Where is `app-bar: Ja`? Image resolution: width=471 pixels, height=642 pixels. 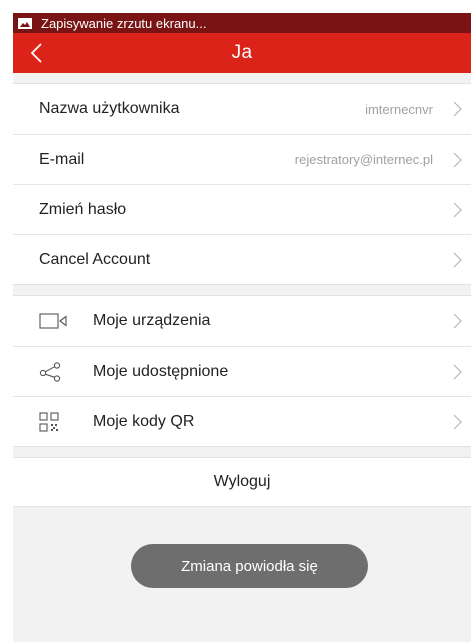
app-bar: Ja is located at coordinates (242, 53).